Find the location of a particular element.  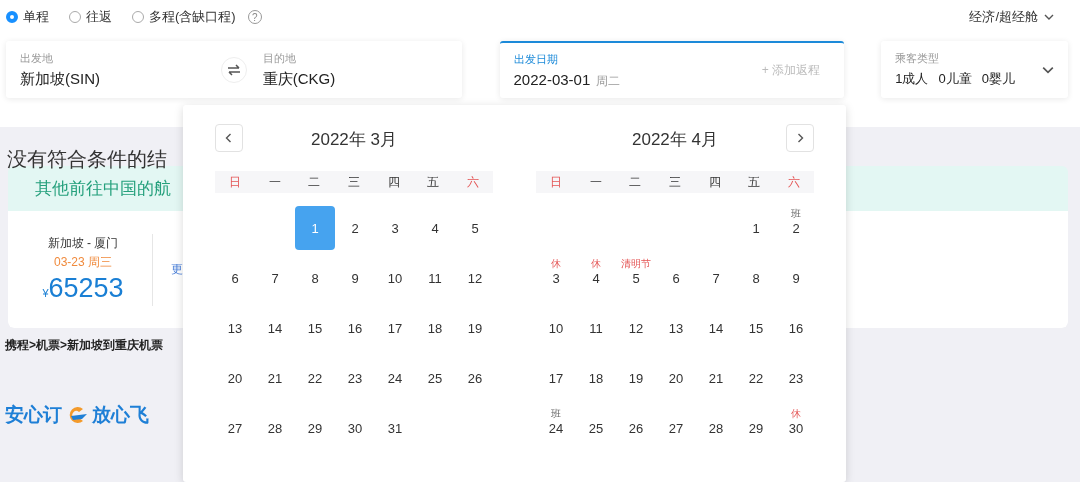

destination-field: 目的地 重庆(CKG) is located at coordinates (355, 69).